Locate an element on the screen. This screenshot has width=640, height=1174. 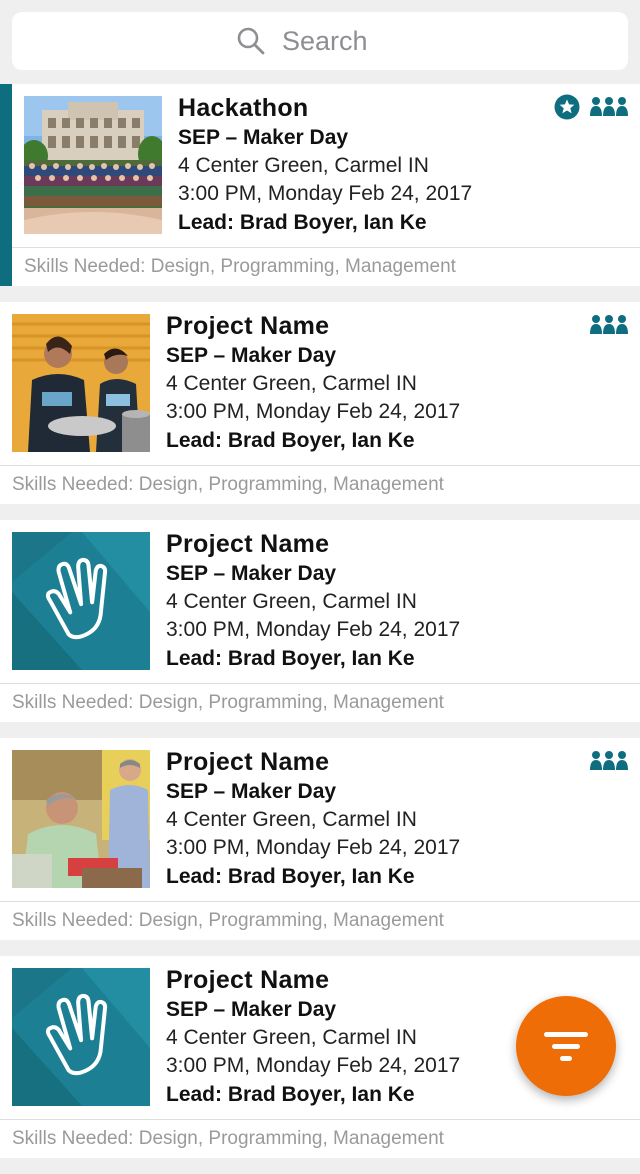
filter-icon is located at coordinates (566, 1046).